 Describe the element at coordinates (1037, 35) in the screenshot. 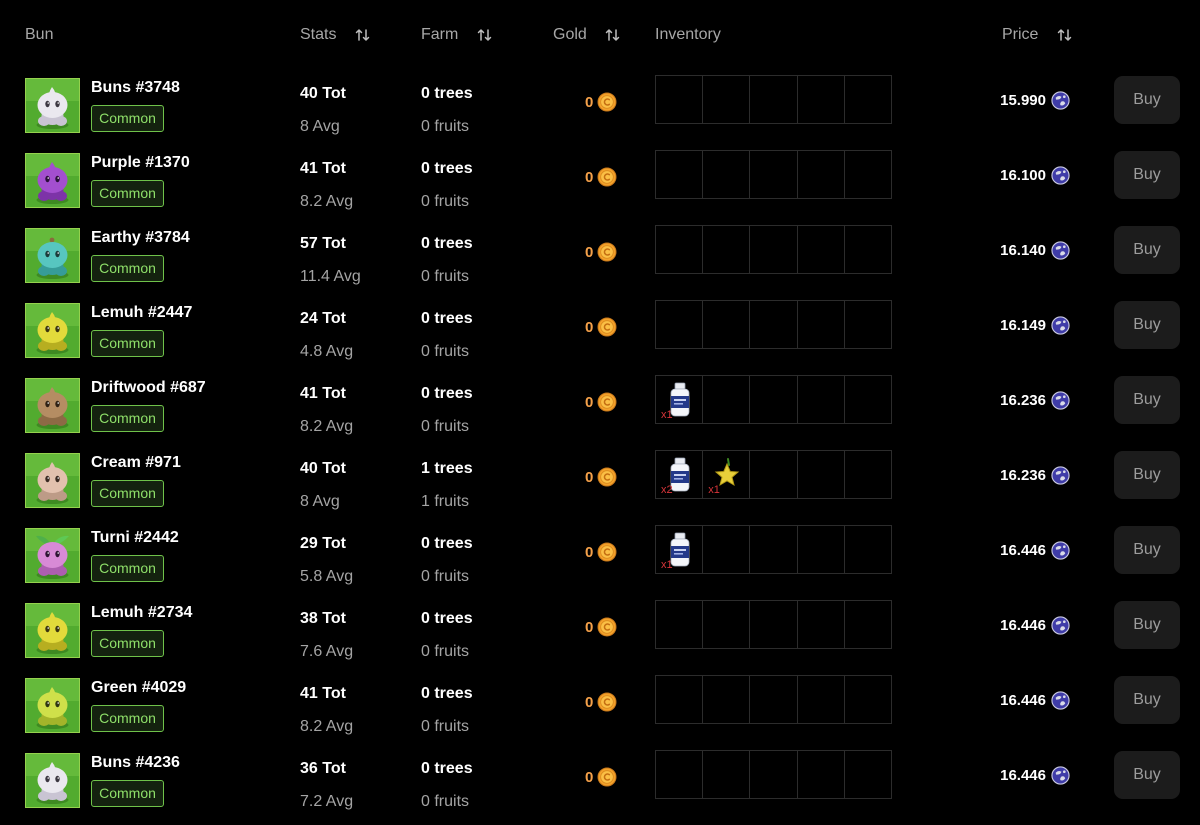

I see `column-header-price: Price` at that location.